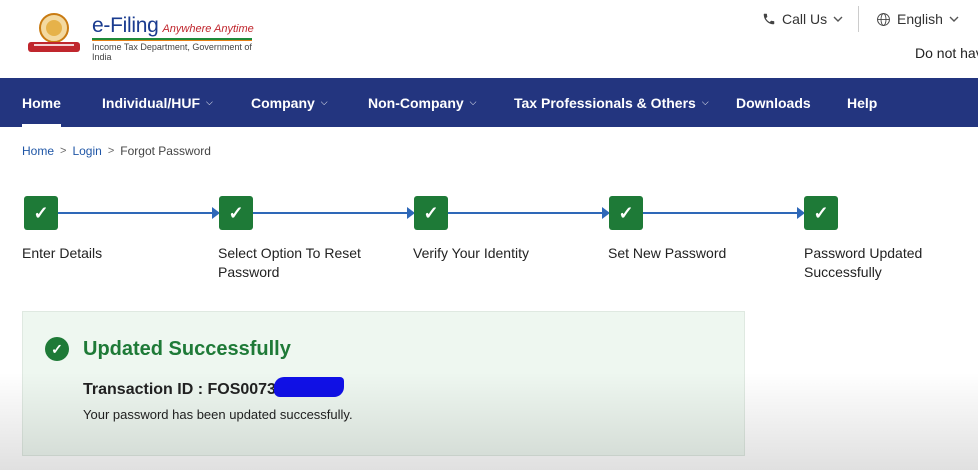 The width and height of the screenshot is (978, 470). I want to click on step-4-label: Set New Password, so click(688, 253).